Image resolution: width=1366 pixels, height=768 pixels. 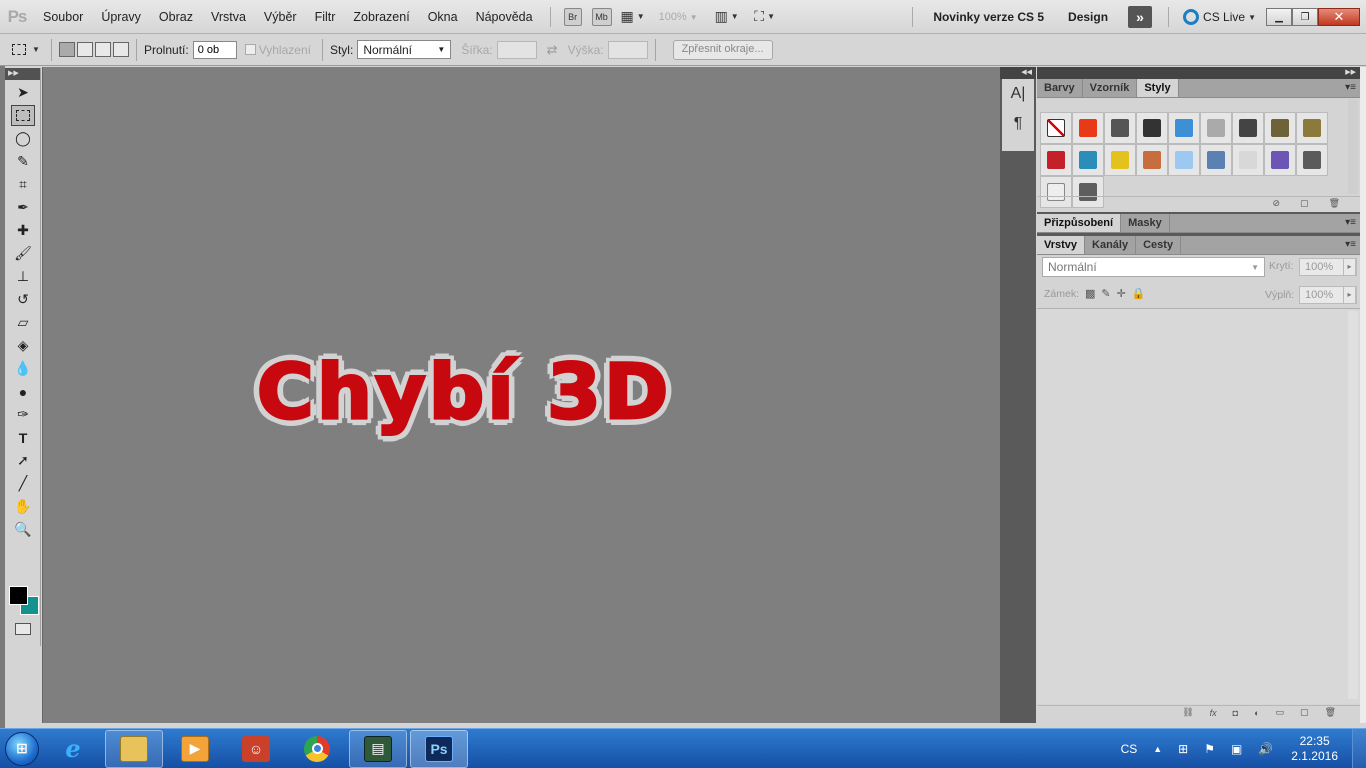 I want to click on layers-scrollbar, so click(x=1353, y=505).